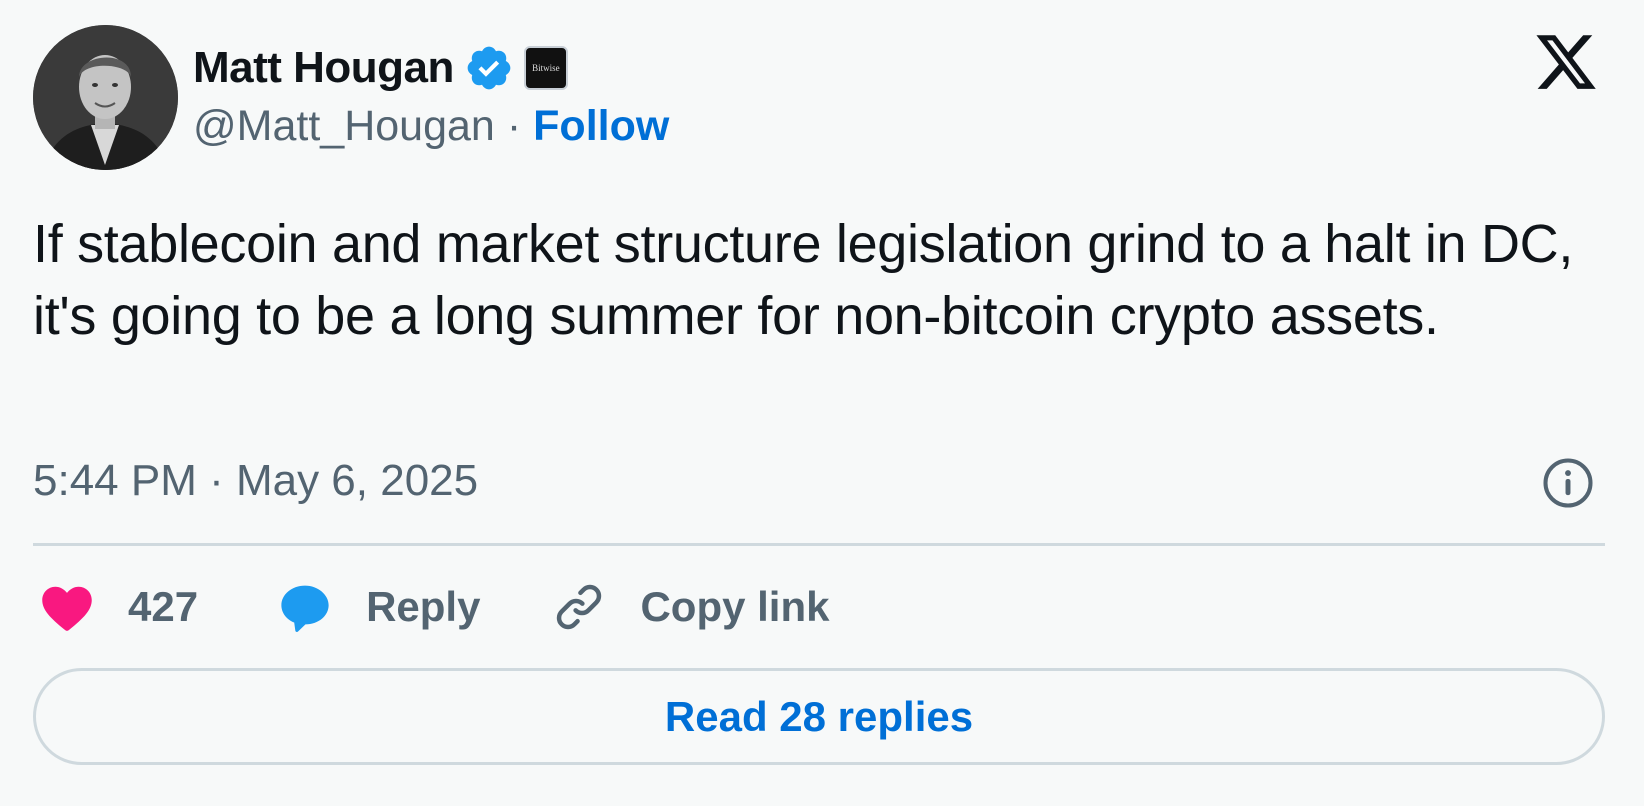 This screenshot has height=806, width=1644. Describe the element at coordinates (1568, 483) in the screenshot. I see `info-icon` at that location.